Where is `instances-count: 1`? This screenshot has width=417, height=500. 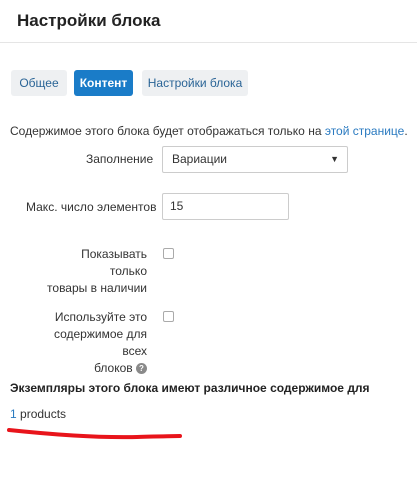
instances-count: 1 is located at coordinates (13, 414).